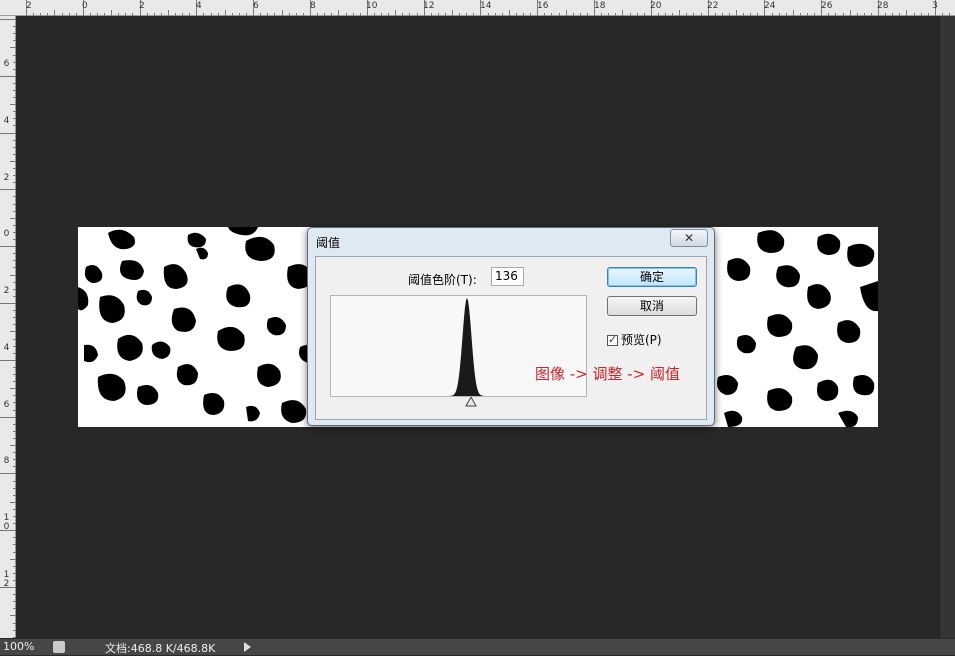  What do you see at coordinates (6, 522) in the screenshot?
I see `ruler-label: 1 0` at bounding box center [6, 522].